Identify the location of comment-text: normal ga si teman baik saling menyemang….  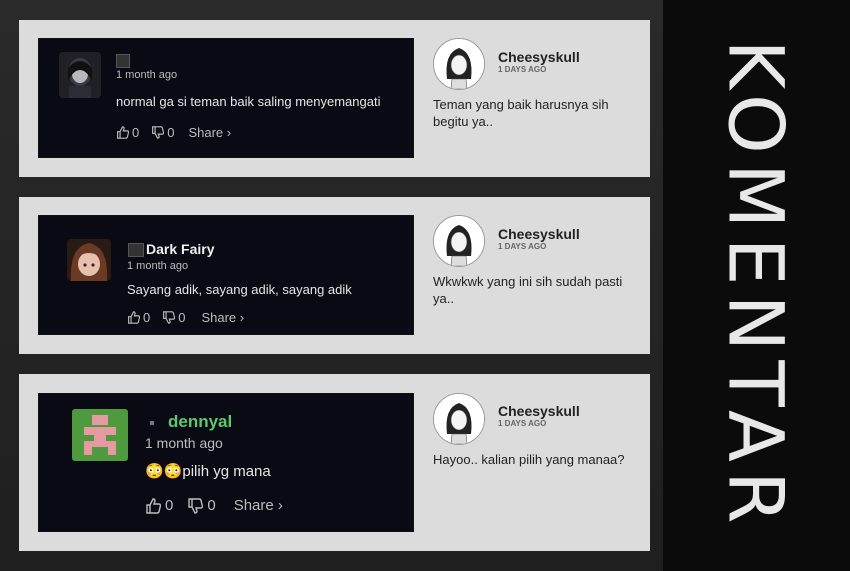
(248, 101).